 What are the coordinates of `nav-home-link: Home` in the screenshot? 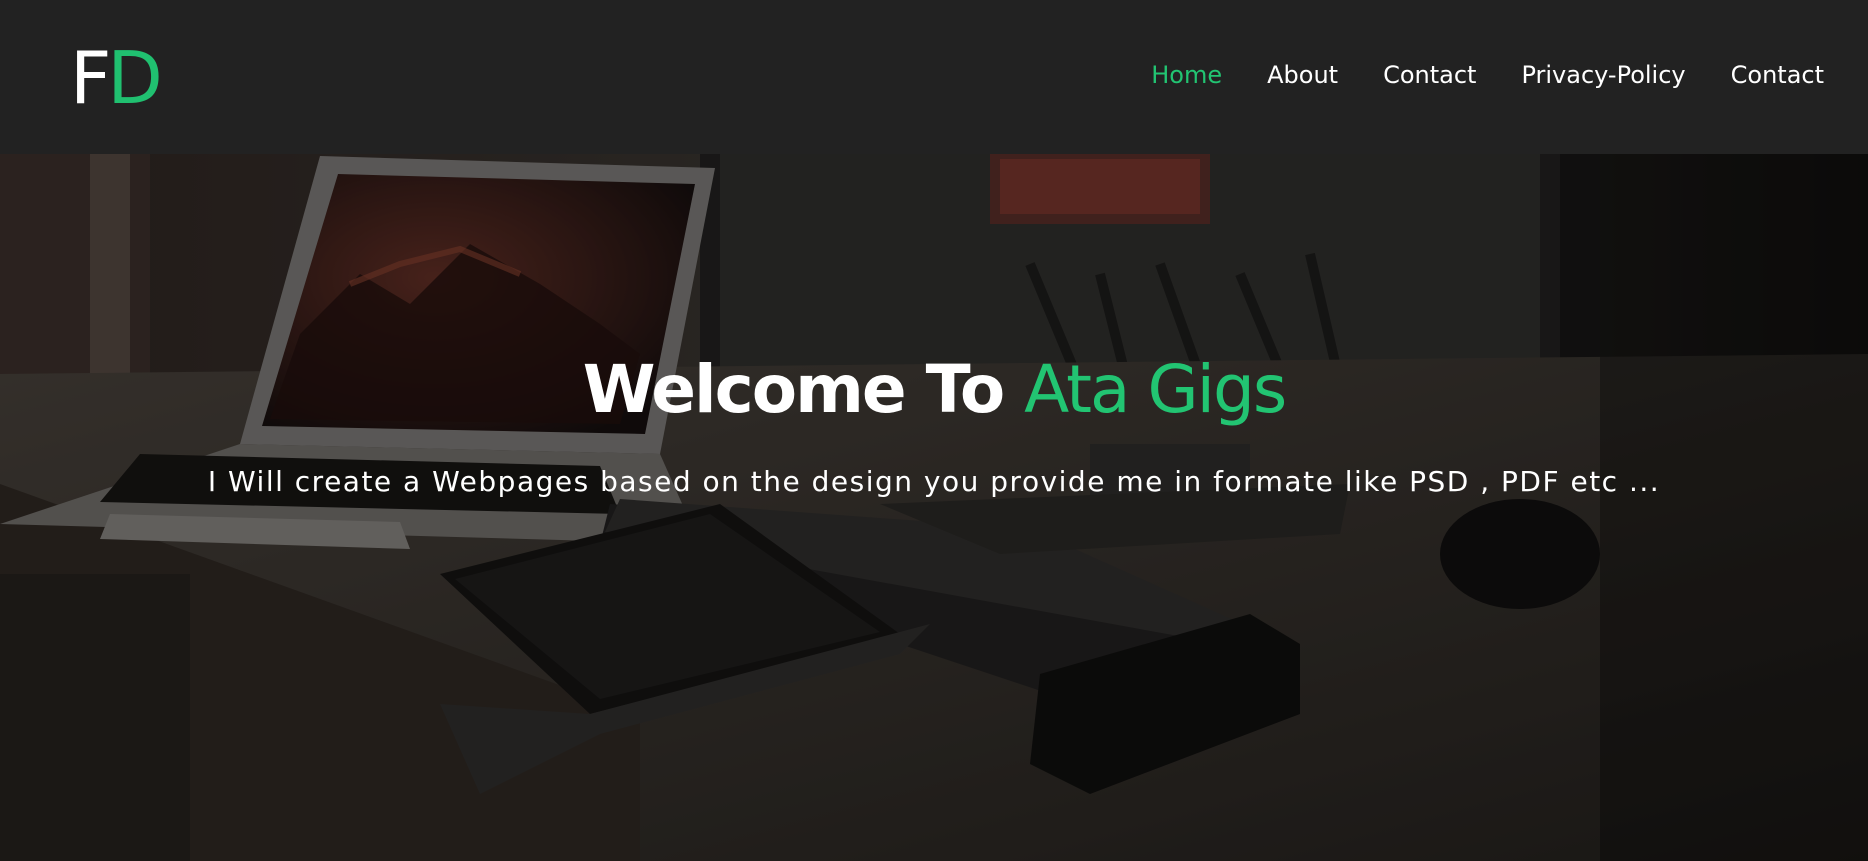 It's located at (1186, 75).